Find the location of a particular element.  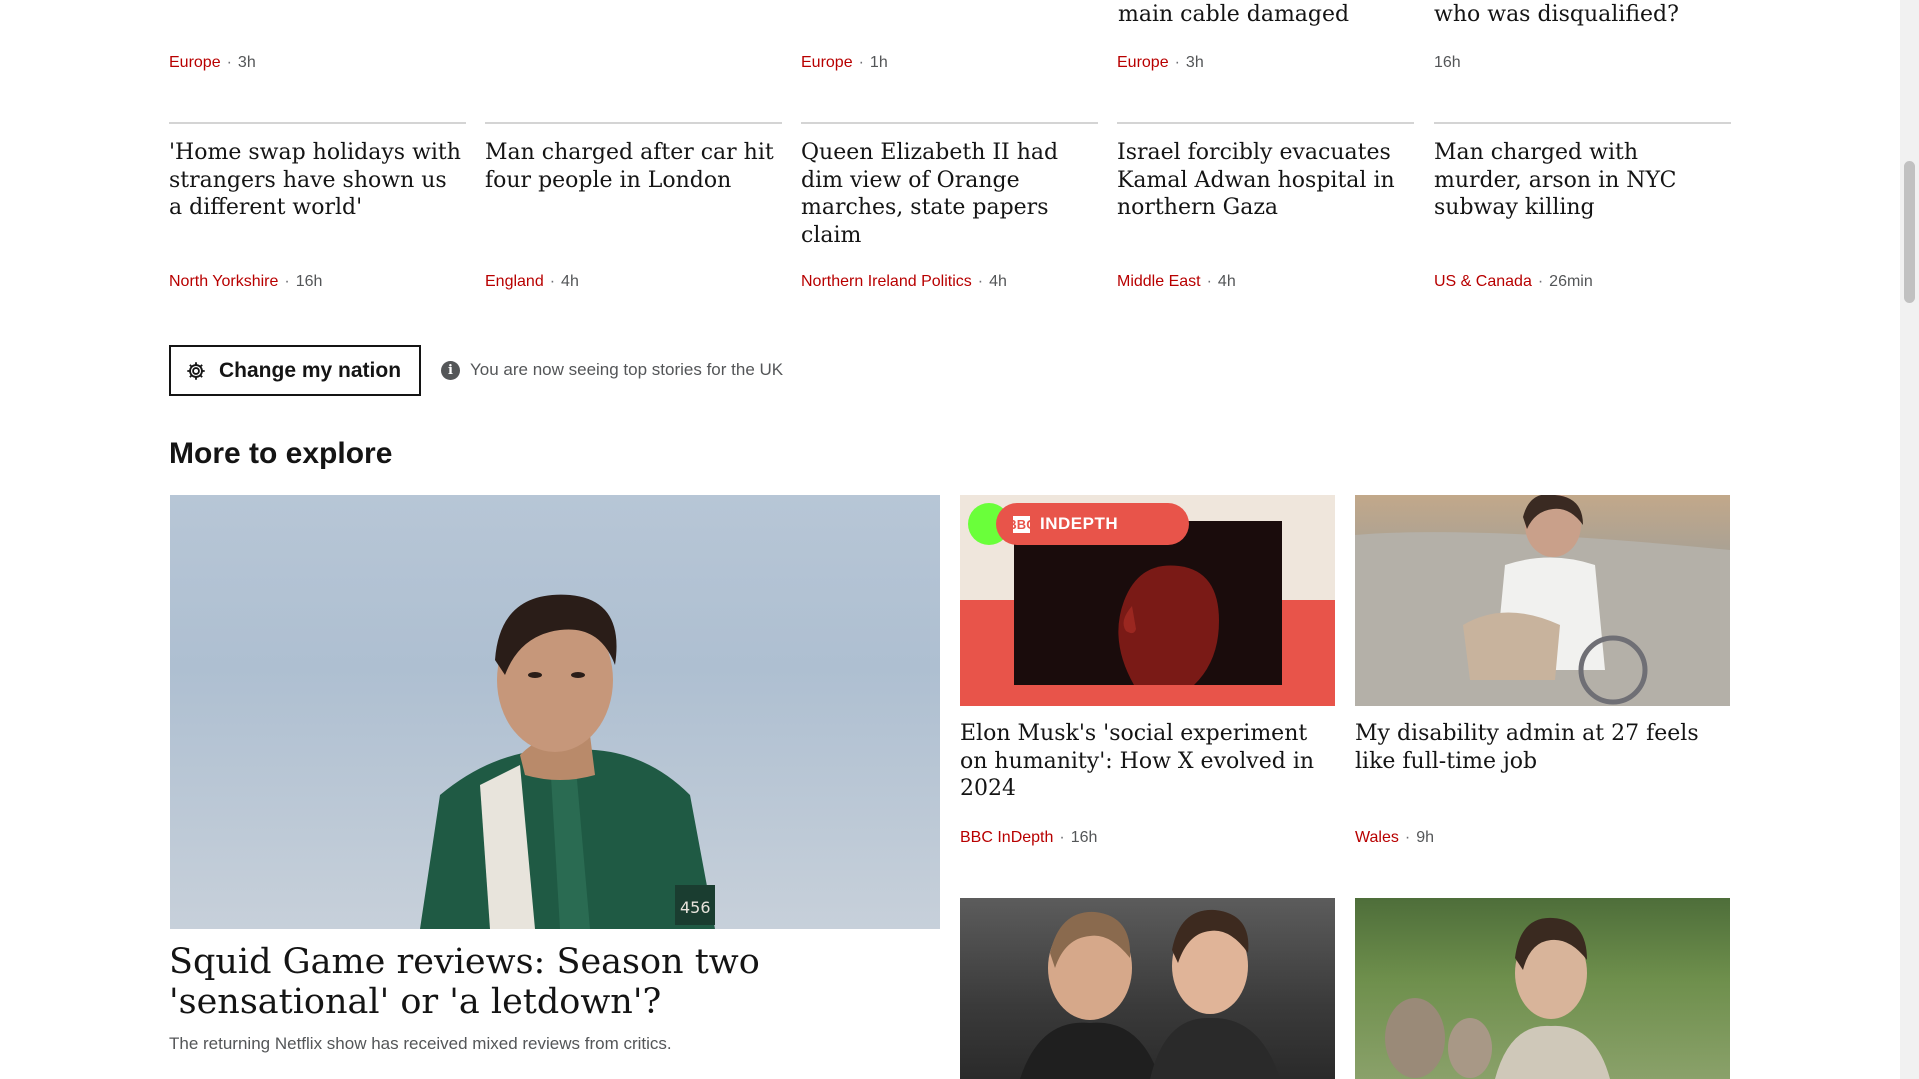

bbc-logo: BBC is located at coordinates (1021, 524).